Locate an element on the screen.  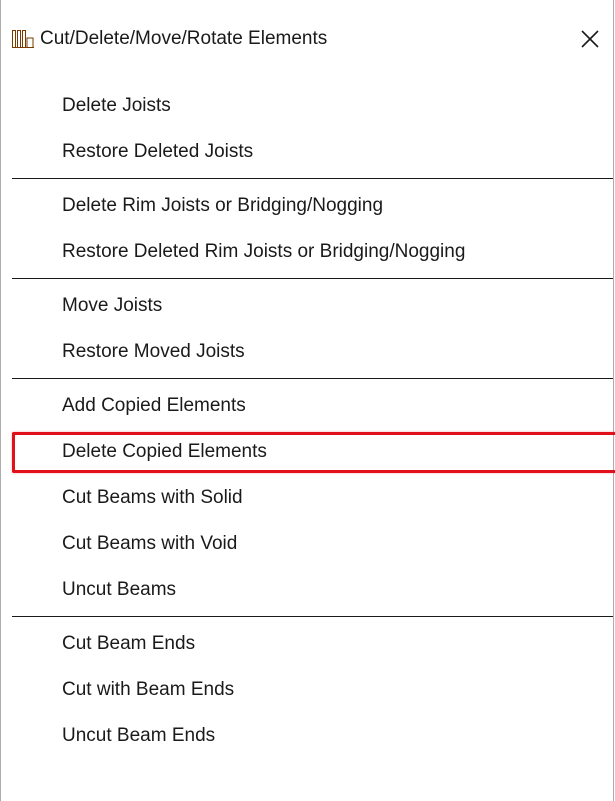
menu-item-cut-beams-with-void: Cut Beams with Void is located at coordinates (307, 544).